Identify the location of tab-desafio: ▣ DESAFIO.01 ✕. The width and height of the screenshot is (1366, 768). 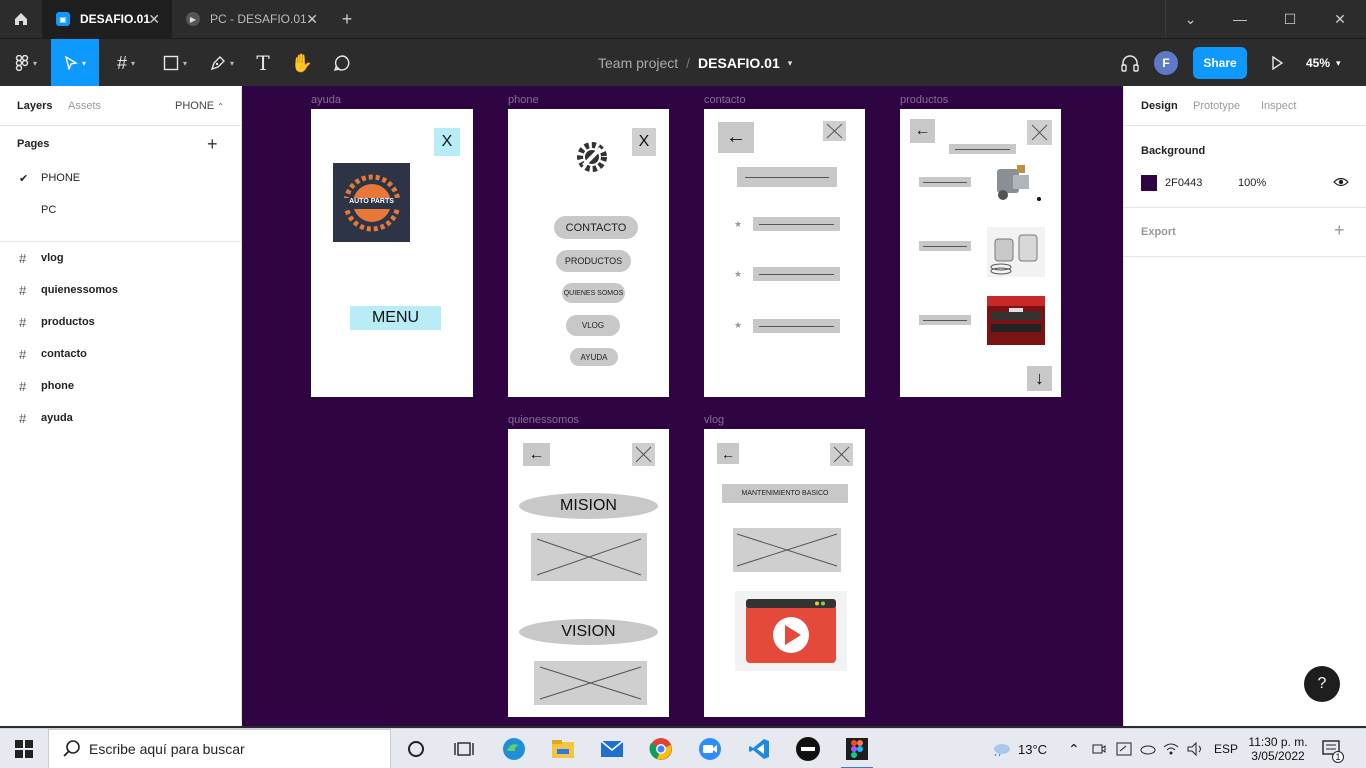
(107, 19).